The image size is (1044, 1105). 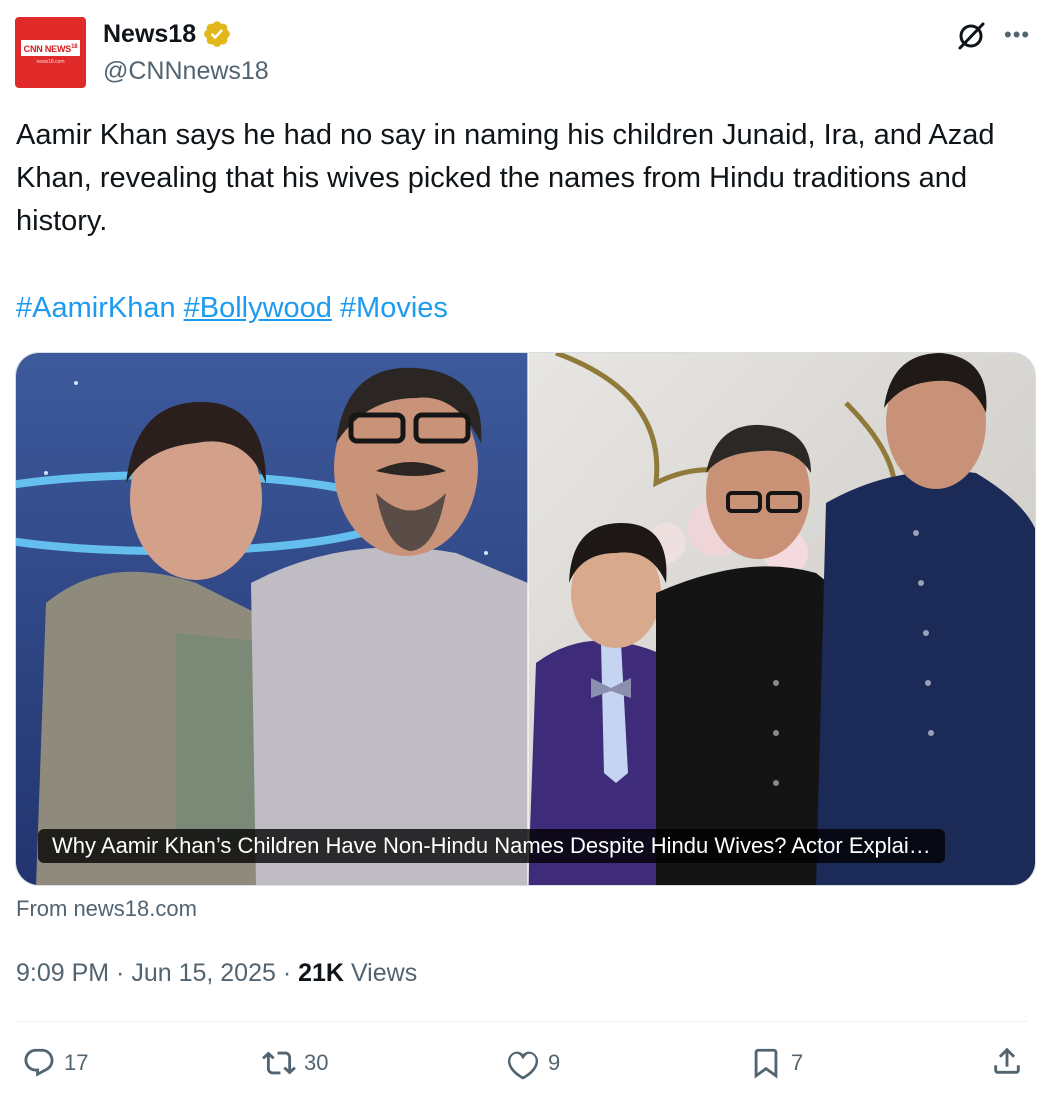 I want to click on avatar-subtext: news18.com, so click(x=50, y=62).